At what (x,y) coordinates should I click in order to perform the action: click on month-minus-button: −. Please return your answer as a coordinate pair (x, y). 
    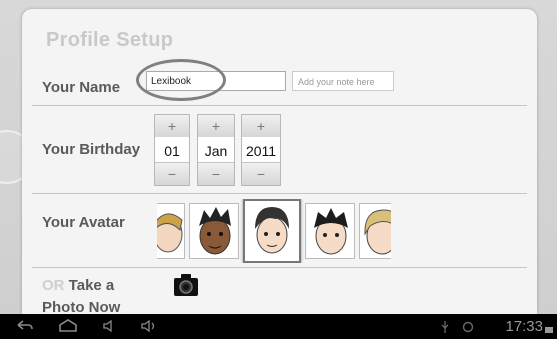
    Looking at the image, I should click on (216, 173).